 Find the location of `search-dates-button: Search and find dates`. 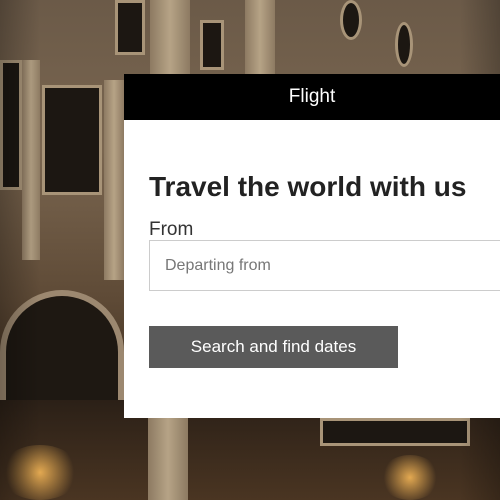

search-dates-button: Search and find dates is located at coordinates (273, 347).